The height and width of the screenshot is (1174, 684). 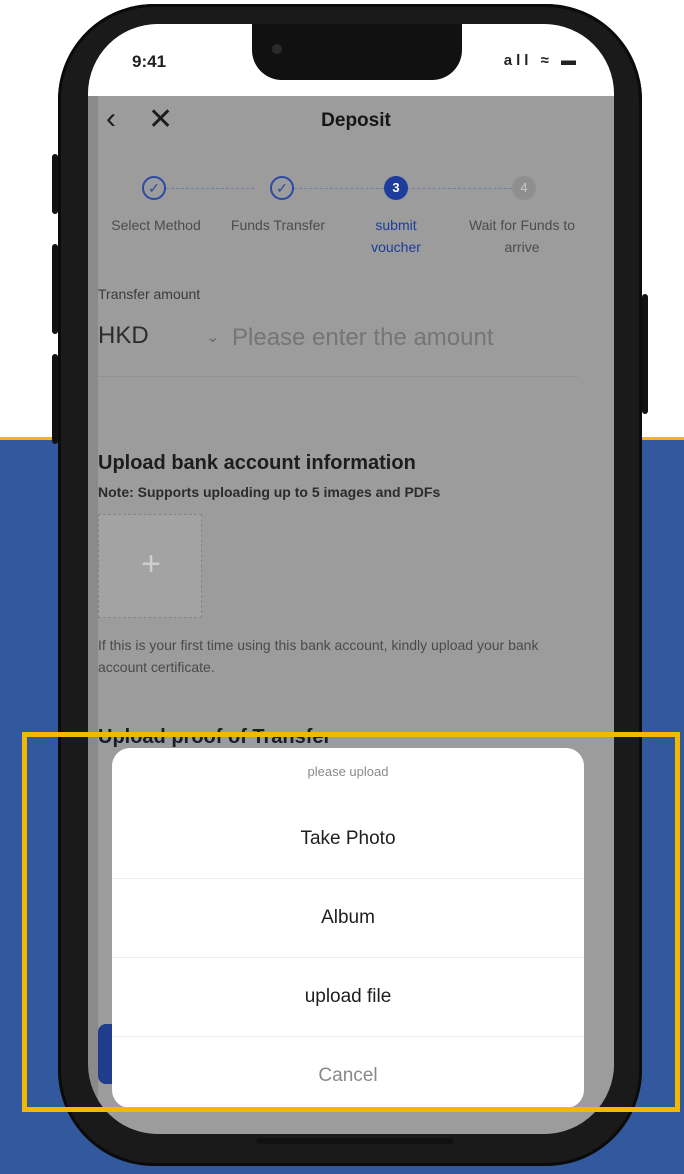 I want to click on power-button, so click(x=645, y=354).